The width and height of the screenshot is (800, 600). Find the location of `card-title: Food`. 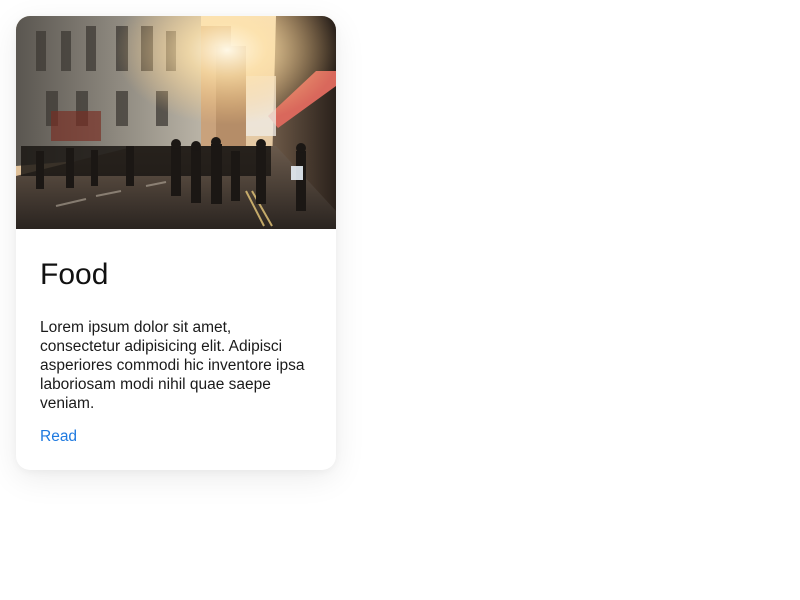

card-title: Food is located at coordinates (74, 274).